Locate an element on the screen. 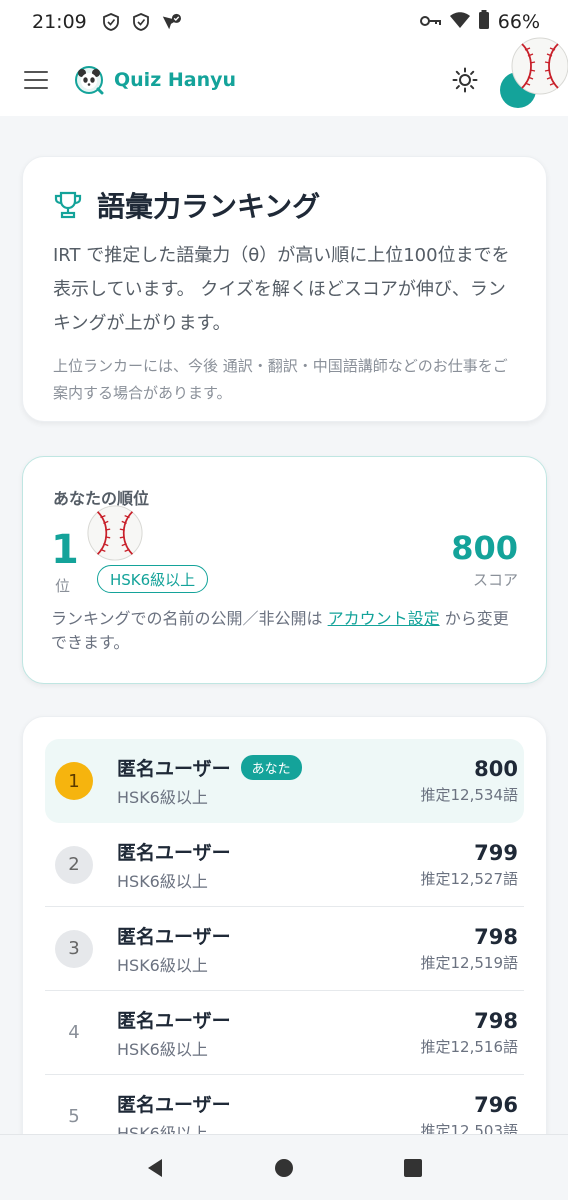 This screenshot has height=1200, width=568. ranking-row: 3 匿名ユーザー HSK6級以上 798 推定12,519語 is located at coordinates (284, 949).